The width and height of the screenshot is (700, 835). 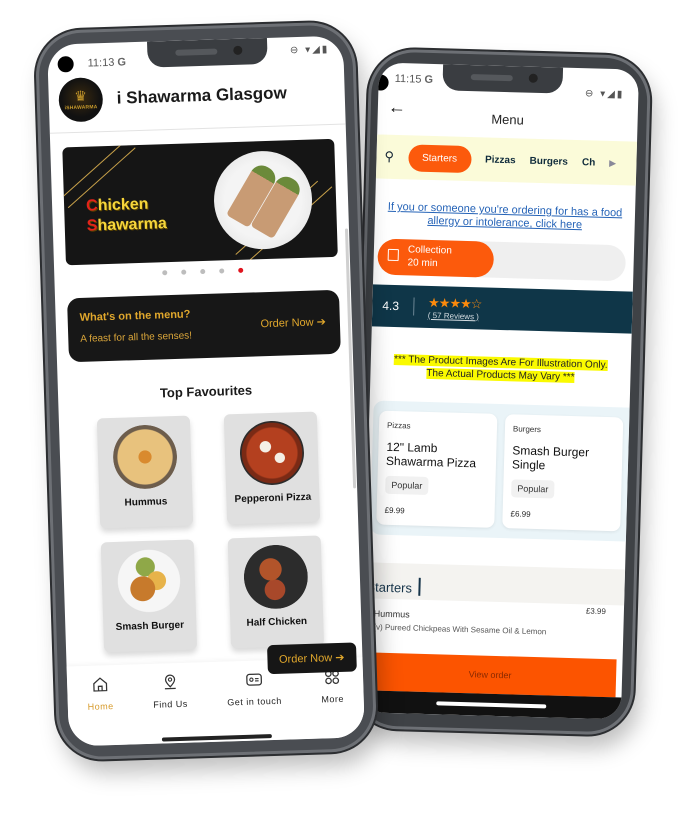 I want to click on divider, so click(x=413, y=306).